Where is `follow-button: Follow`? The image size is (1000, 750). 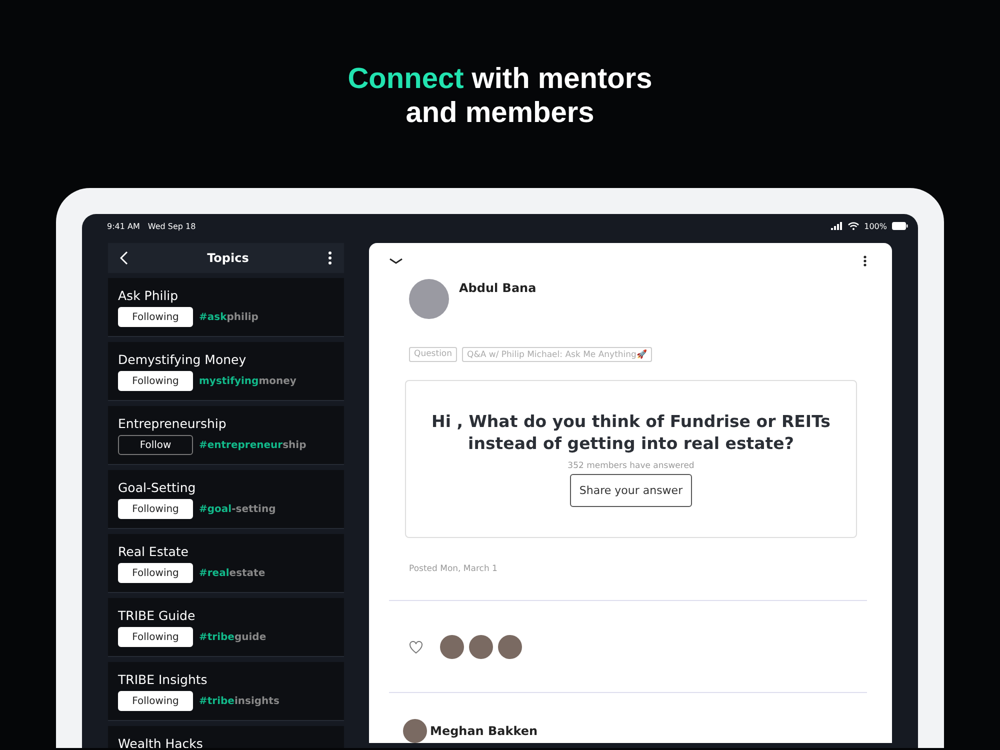 follow-button: Follow is located at coordinates (155, 445).